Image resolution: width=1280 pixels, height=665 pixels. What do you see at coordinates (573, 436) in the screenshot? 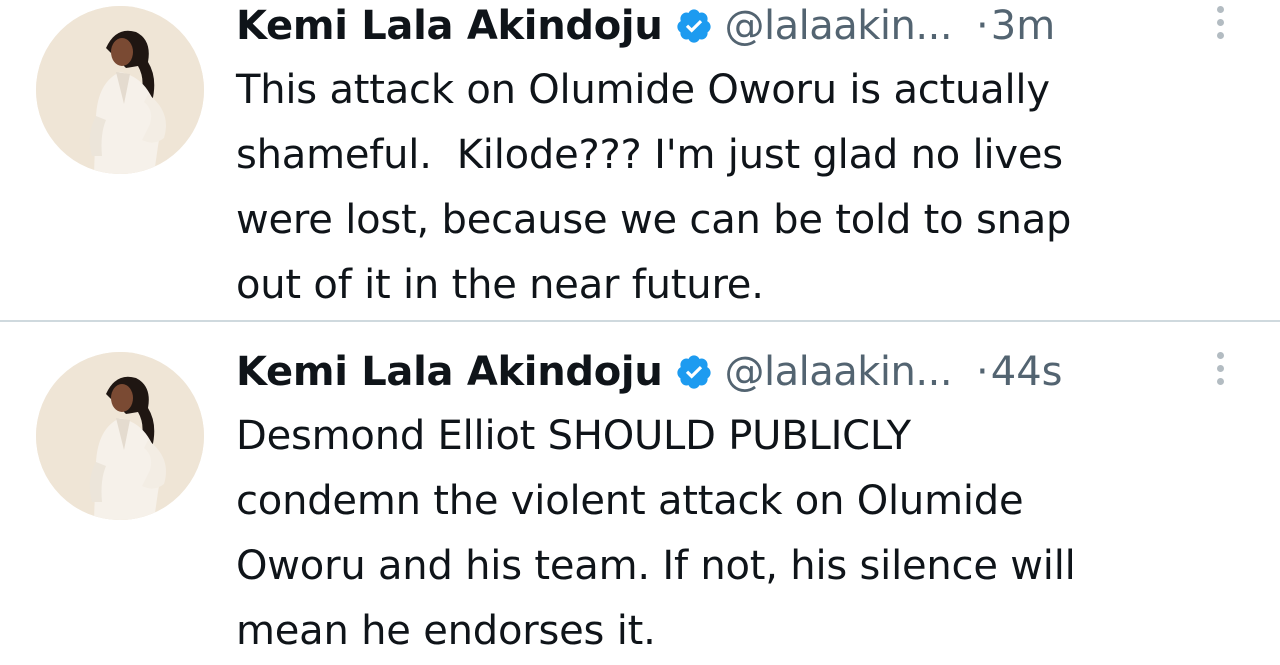
I see `tweet-text-line: Desmond Elliot SHOULD PUBLICLY` at bounding box center [573, 436].